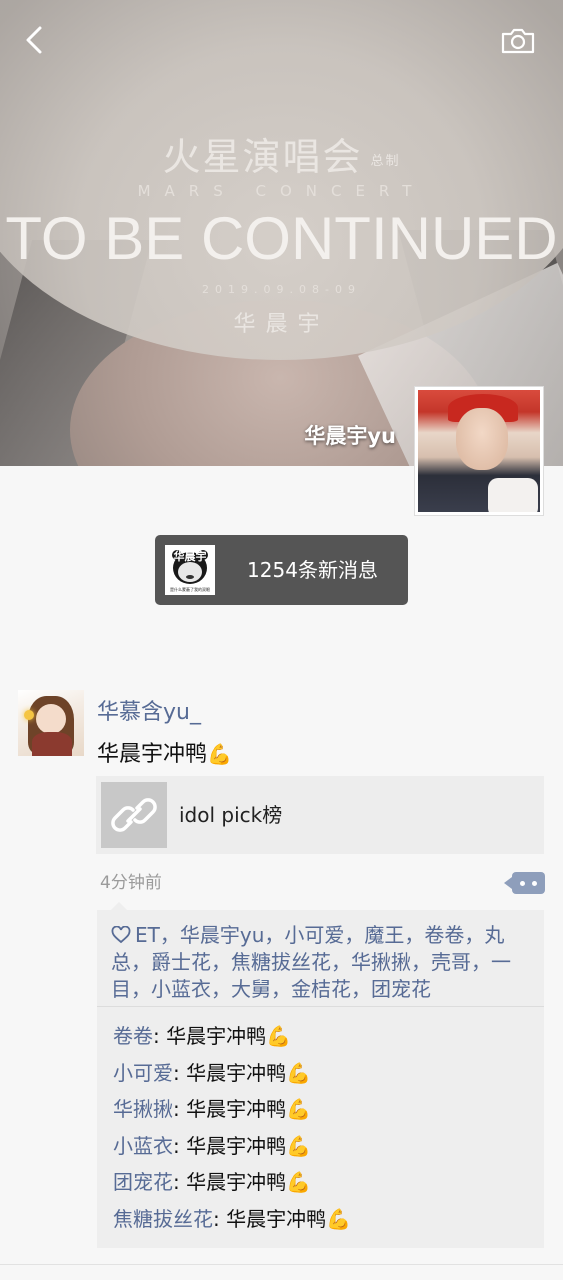 This screenshot has height=1280, width=563. What do you see at coordinates (190, 589) in the screenshot?
I see `thumbnail-caption: 是什么蒙蔽了我的双眼` at bounding box center [190, 589].